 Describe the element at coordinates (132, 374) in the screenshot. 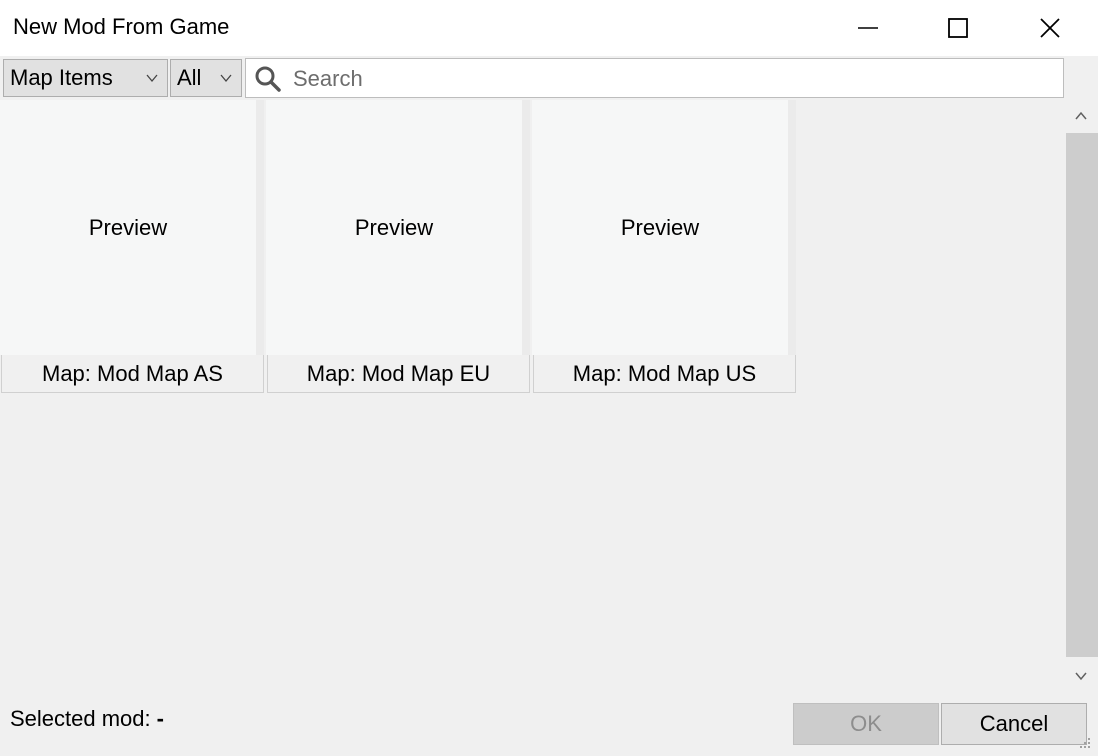

I see `mod-item-label: Map: Mod Map AS` at that location.